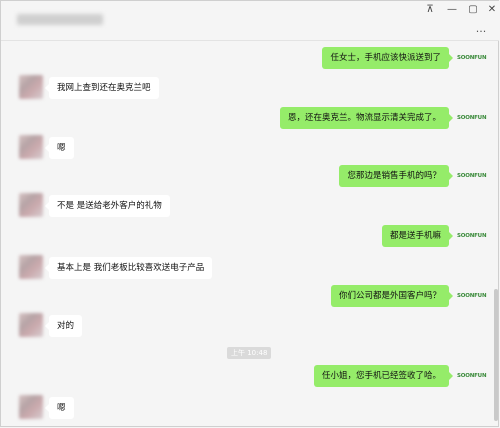 The width and height of the screenshot is (500, 428). What do you see at coordinates (481, 32) in the screenshot?
I see `more-options-button: ···` at bounding box center [481, 32].